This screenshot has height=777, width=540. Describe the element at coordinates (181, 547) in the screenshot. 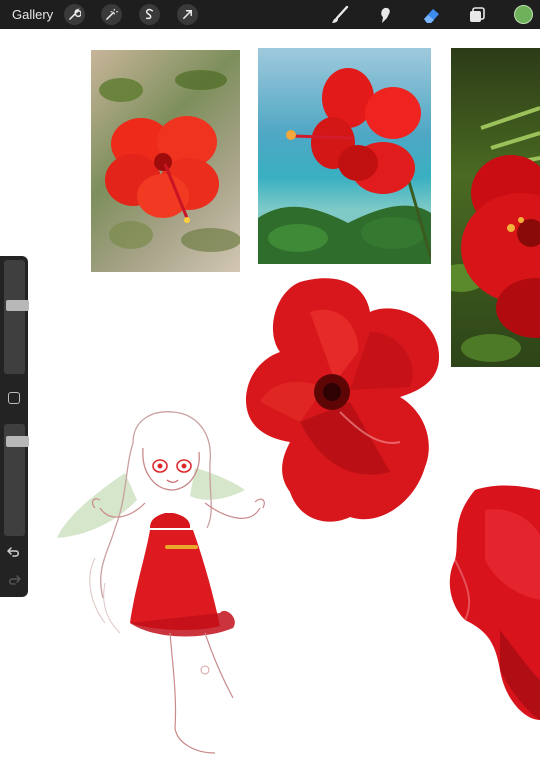

I see `dress-belt` at that location.